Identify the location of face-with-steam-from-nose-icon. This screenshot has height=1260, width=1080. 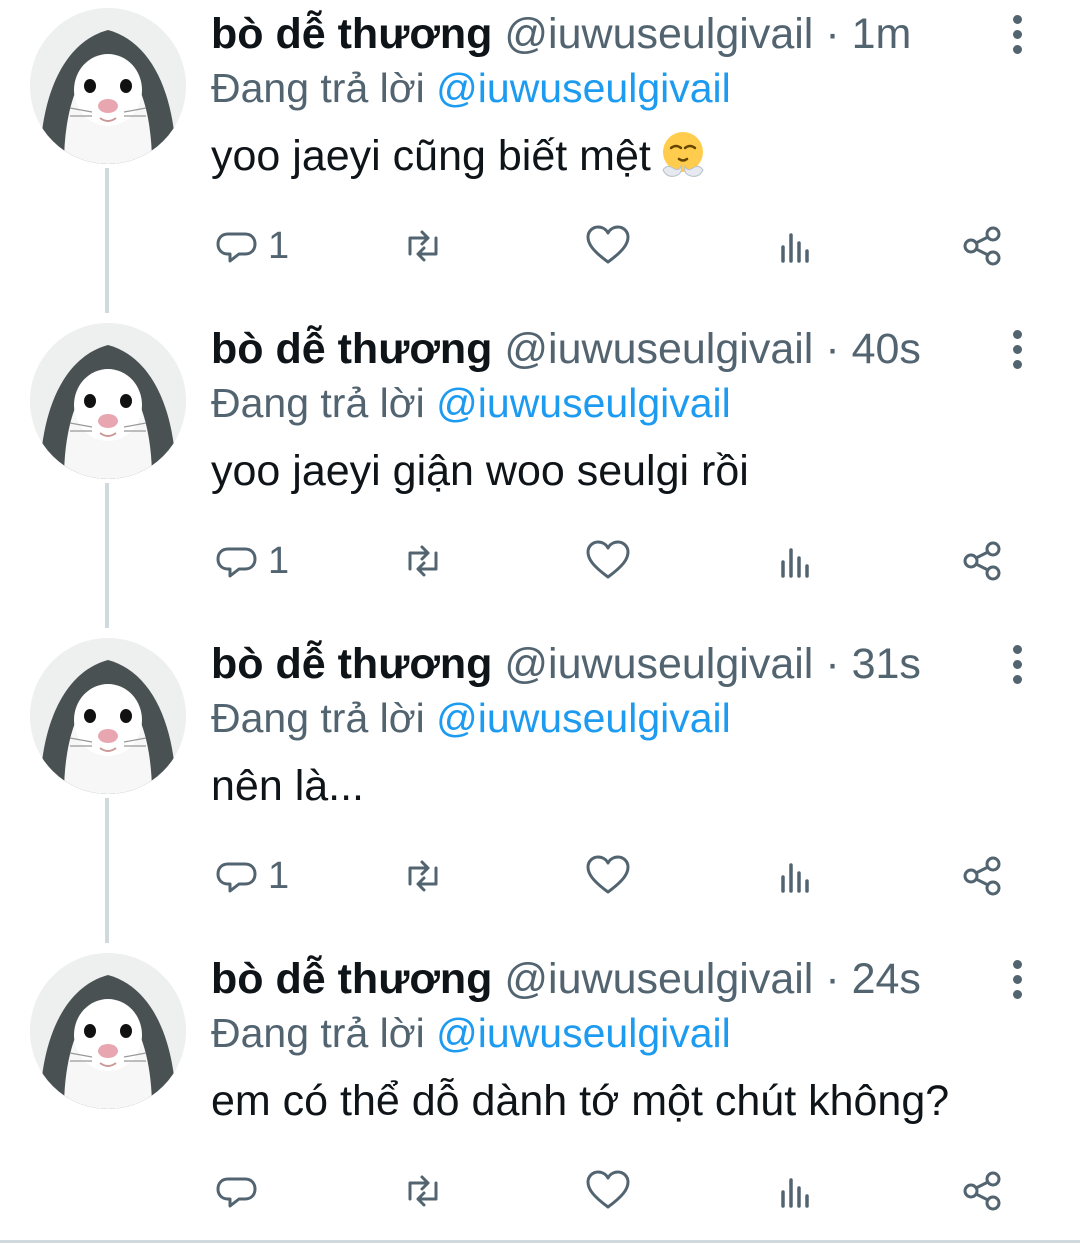
(683, 154).